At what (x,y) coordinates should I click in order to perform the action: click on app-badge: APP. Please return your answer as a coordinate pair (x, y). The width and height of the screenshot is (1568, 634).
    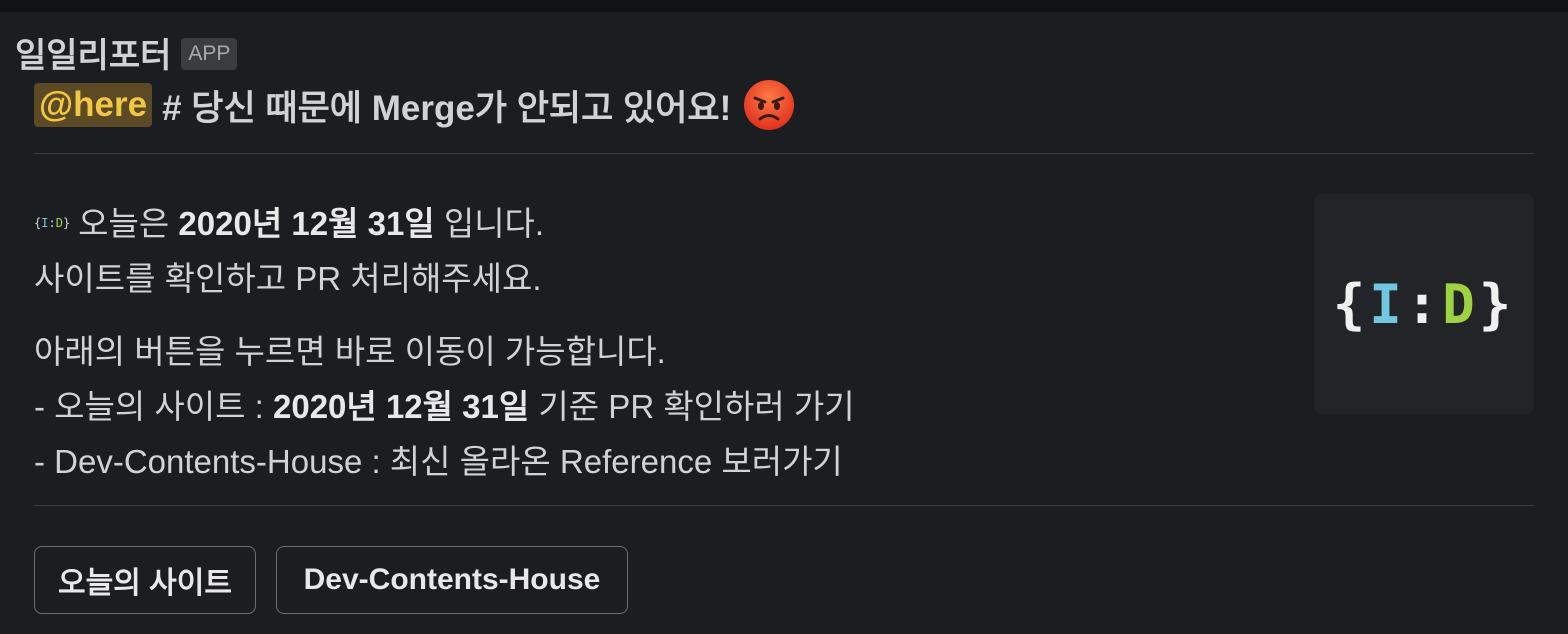
    Looking at the image, I should click on (209, 53).